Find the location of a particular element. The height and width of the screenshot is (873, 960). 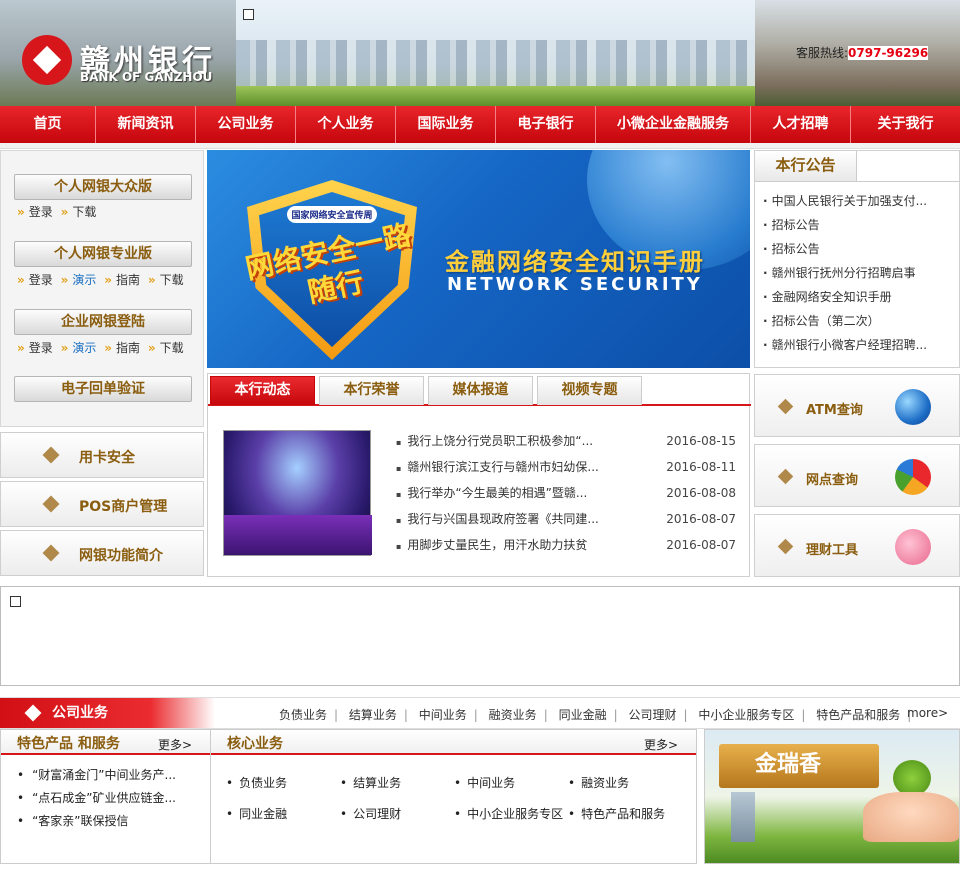

core-item: 特色产品和服务 is located at coordinates (625, 813).